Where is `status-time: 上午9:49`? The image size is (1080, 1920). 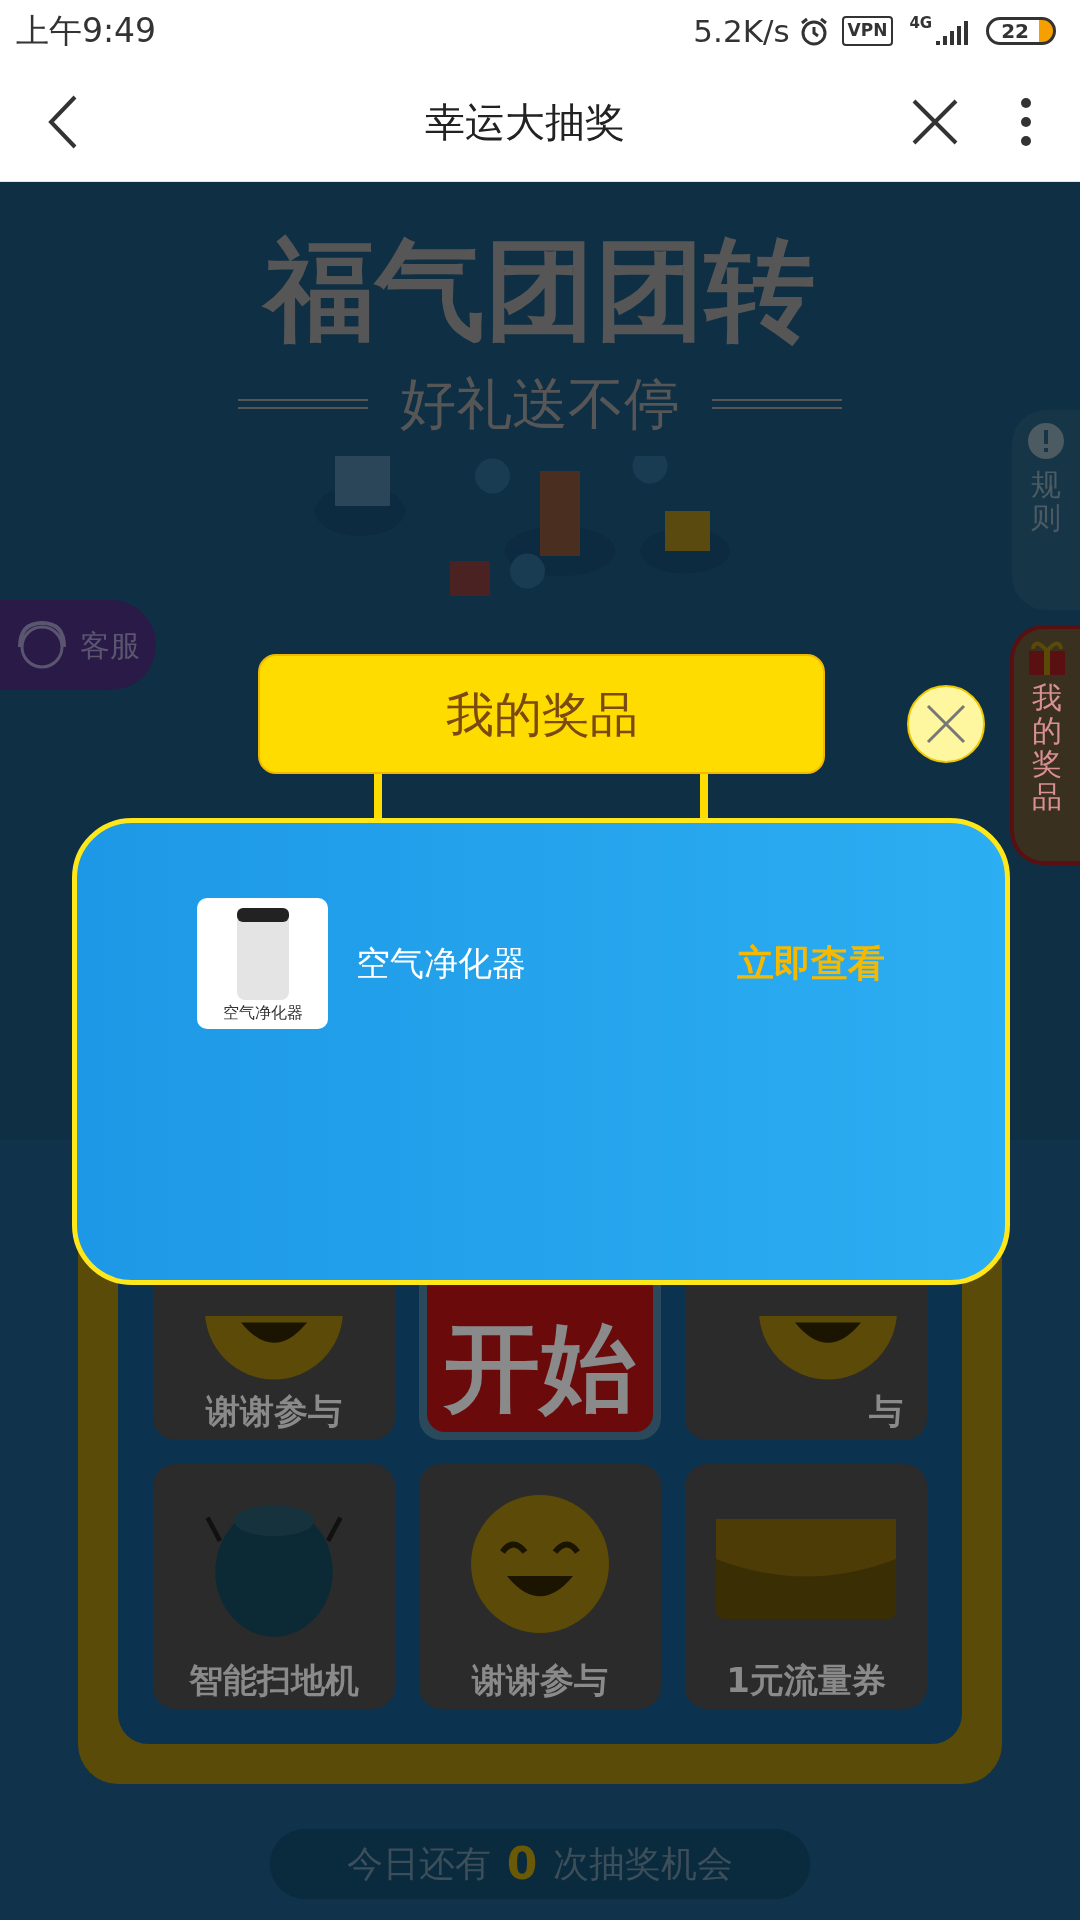
status-time: 上午9:49 is located at coordinates (86, 31).